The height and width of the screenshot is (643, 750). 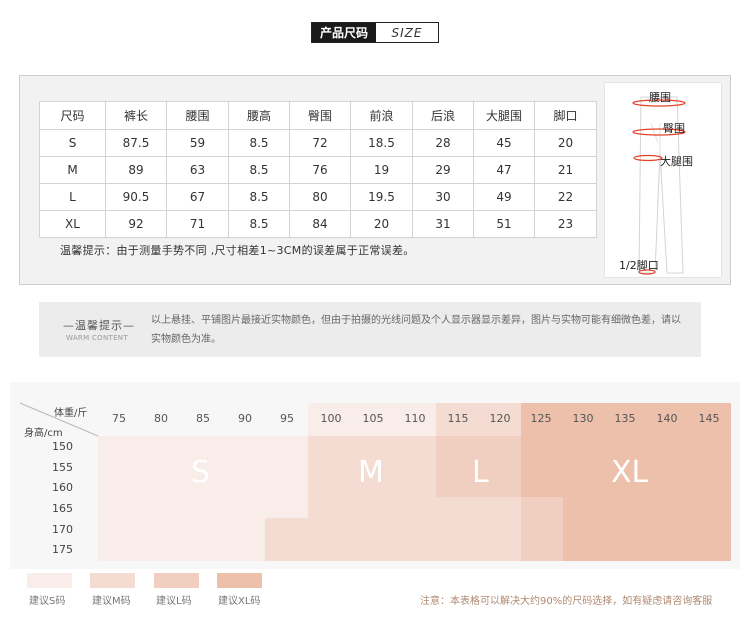 I want to click on table-cell: S, so click(x=72, y=143).